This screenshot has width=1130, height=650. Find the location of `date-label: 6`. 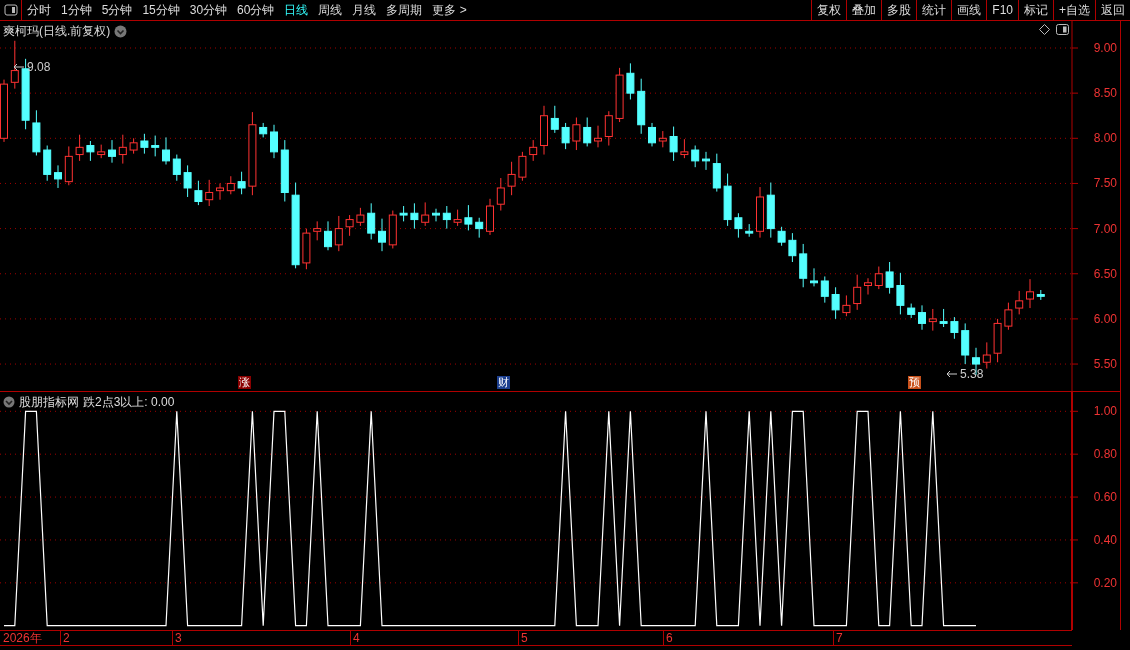

date-label: 6 is located at coordinates (668, 638).